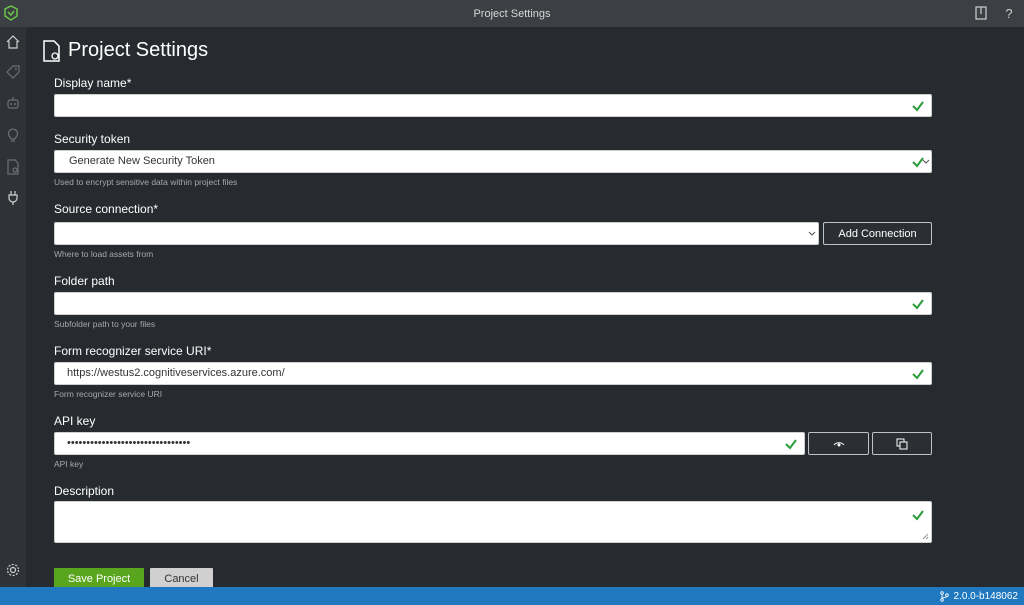 The width and height of the screenshot is (1024, 605). I want to click on security-token-label: Security token, so click(92, 139).